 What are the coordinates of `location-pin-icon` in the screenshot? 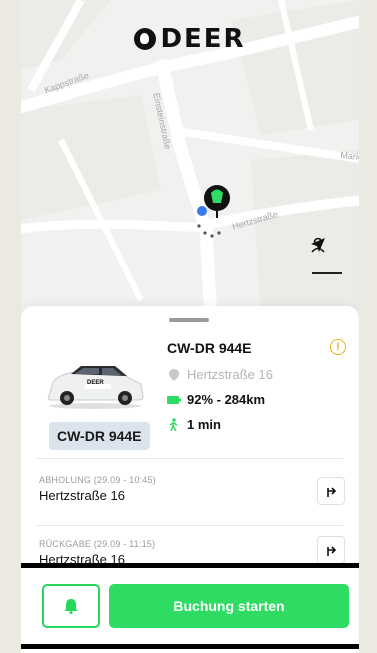 It's located at (174, 374).